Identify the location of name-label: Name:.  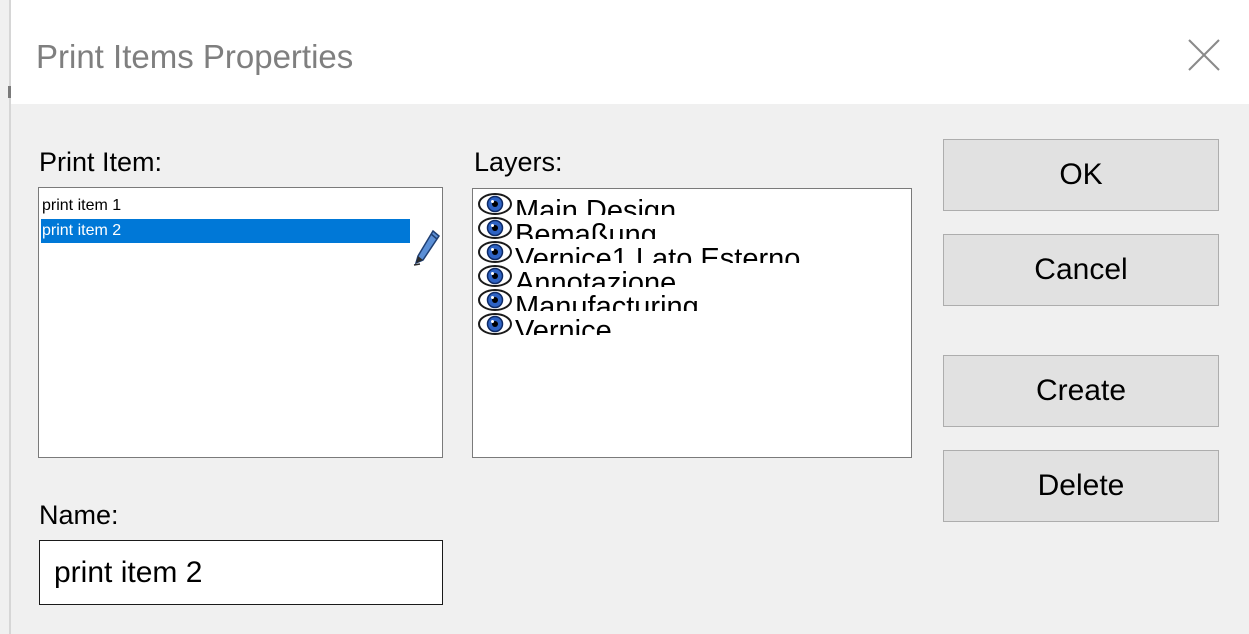
(79, 515).